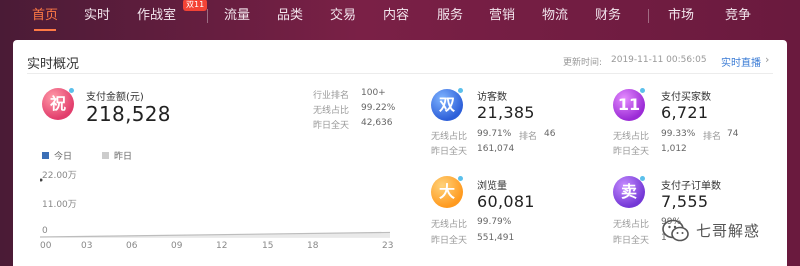 This screenshot has width=800, height=266. Describe the element at coordinates (496, 149) in the screenshot. I see `visitors-yesterday-value: 161,074` at that location.